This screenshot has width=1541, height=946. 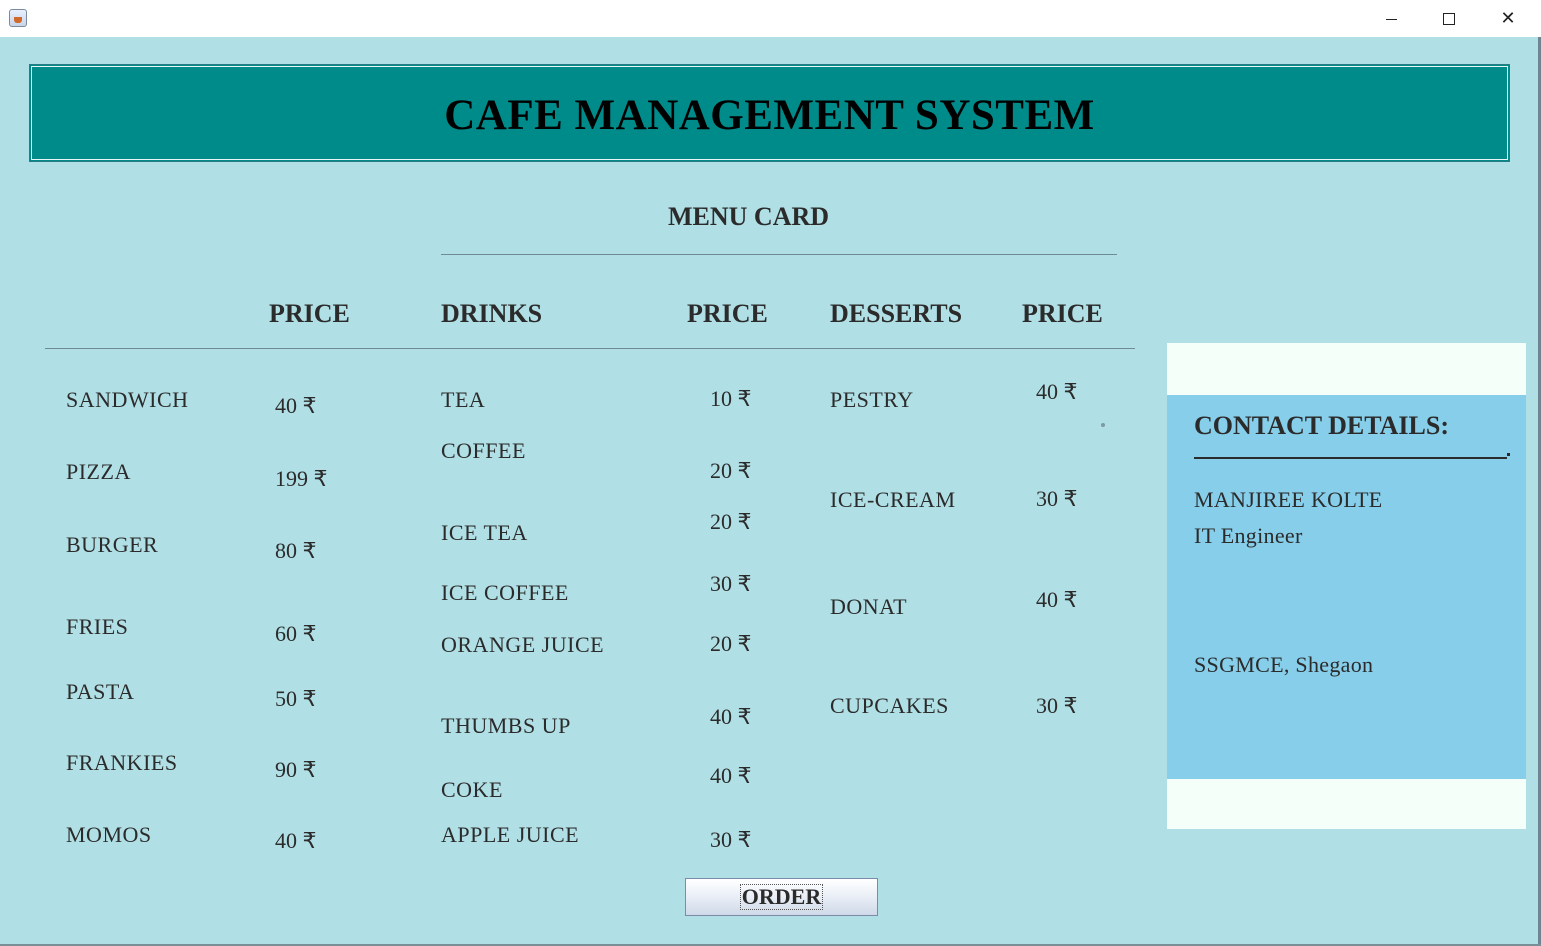 I want to click on dessert-item: DONAT, so click(x=869, y=606).